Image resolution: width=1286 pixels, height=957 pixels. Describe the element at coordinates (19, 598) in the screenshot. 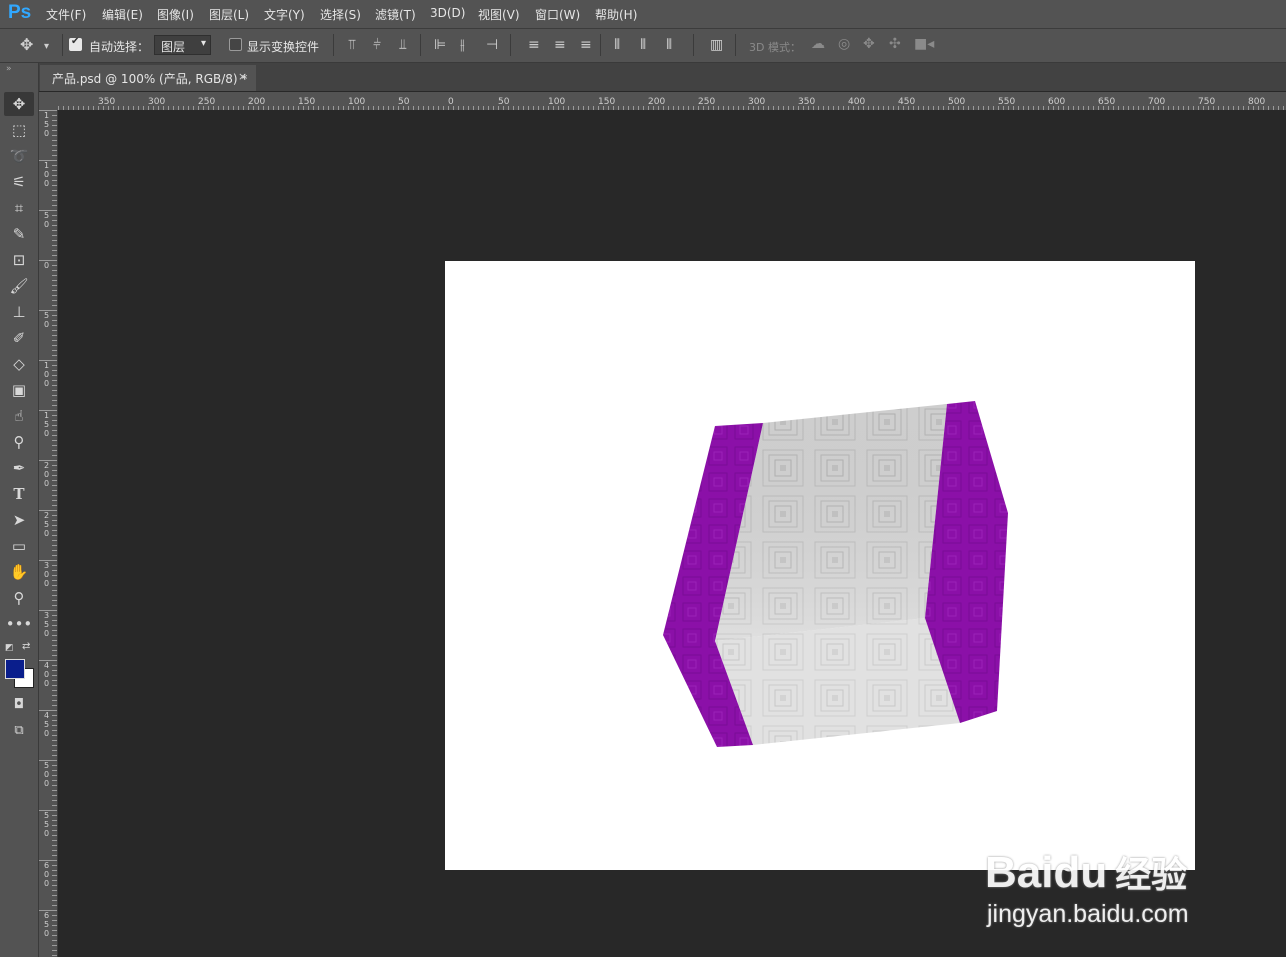

I see `zoom-tool-icon: ⚲` at that location.